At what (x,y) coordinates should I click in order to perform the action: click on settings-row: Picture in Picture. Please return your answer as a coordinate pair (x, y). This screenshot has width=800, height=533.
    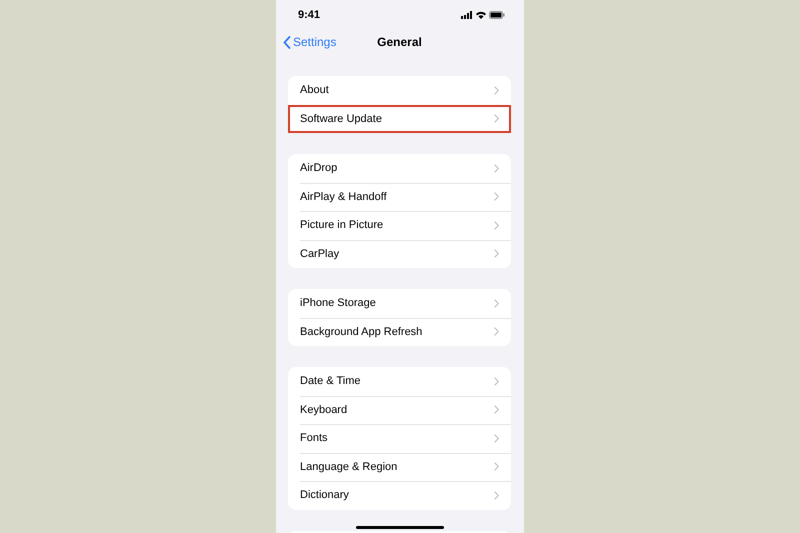
    Looking at the image, I should click on (399, 225).